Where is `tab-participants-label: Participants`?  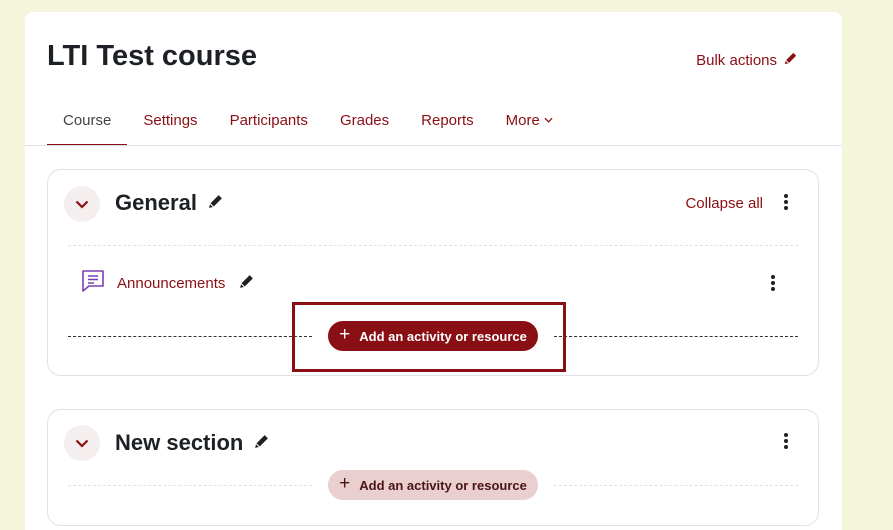
tab-participants-label: Participants is located at coordinates (268, 120).